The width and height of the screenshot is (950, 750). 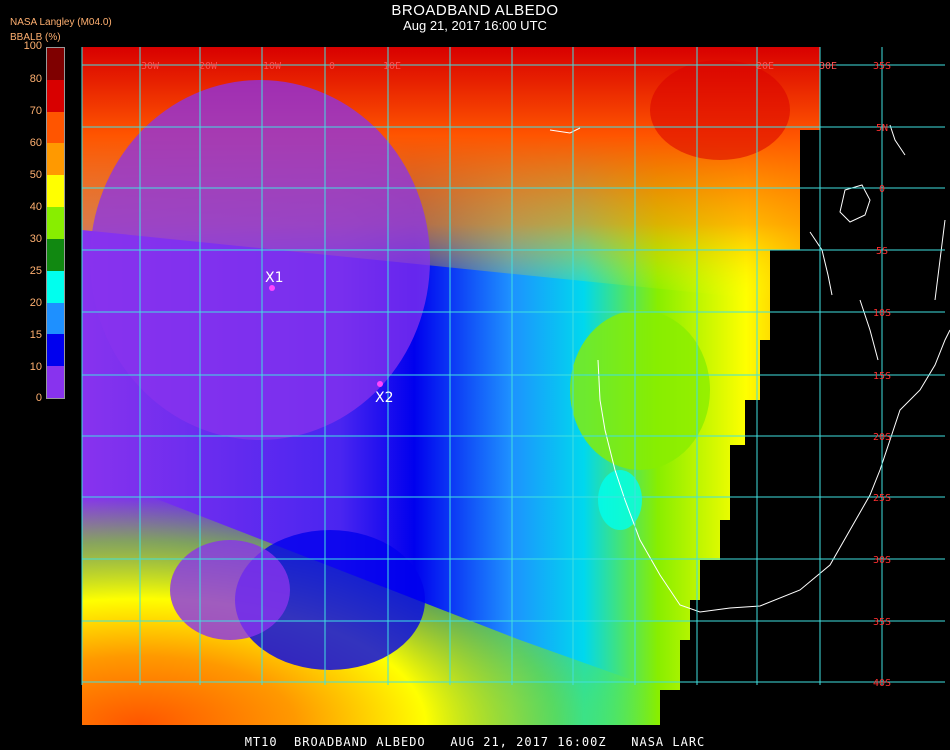 What do you see at coordinates (882, 498) in the screenshot?
I see `latitude-label: 25S` at bounding box center [882, 498].